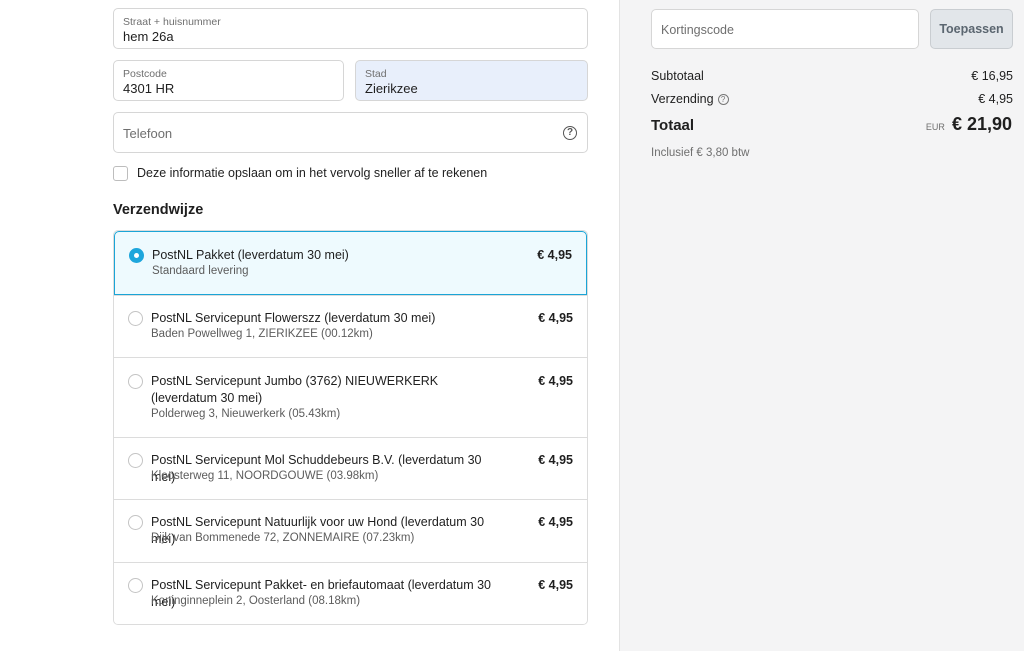  Describe the element at coordinates (158, 210) in the screenshot. I see `shipping-section-title: Verzendwijze` at that location.